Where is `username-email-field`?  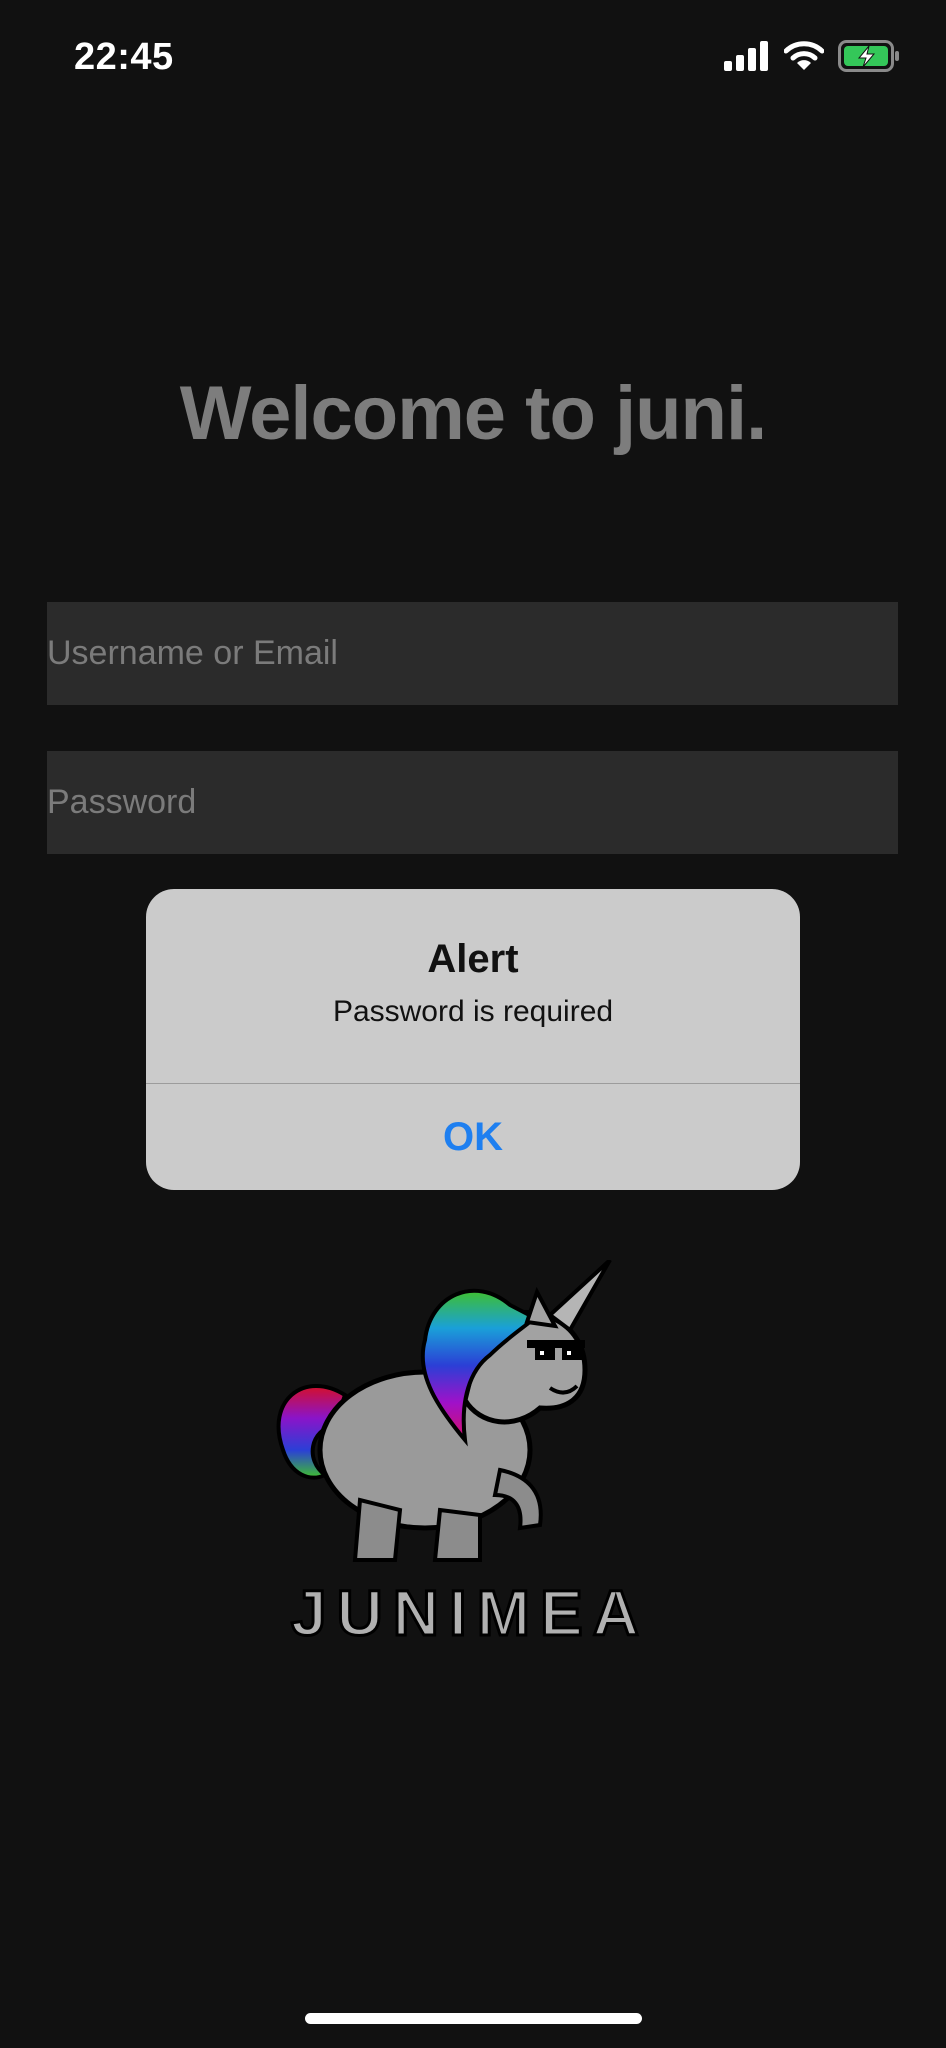 username-email-field is located at coordinates (472, 653).